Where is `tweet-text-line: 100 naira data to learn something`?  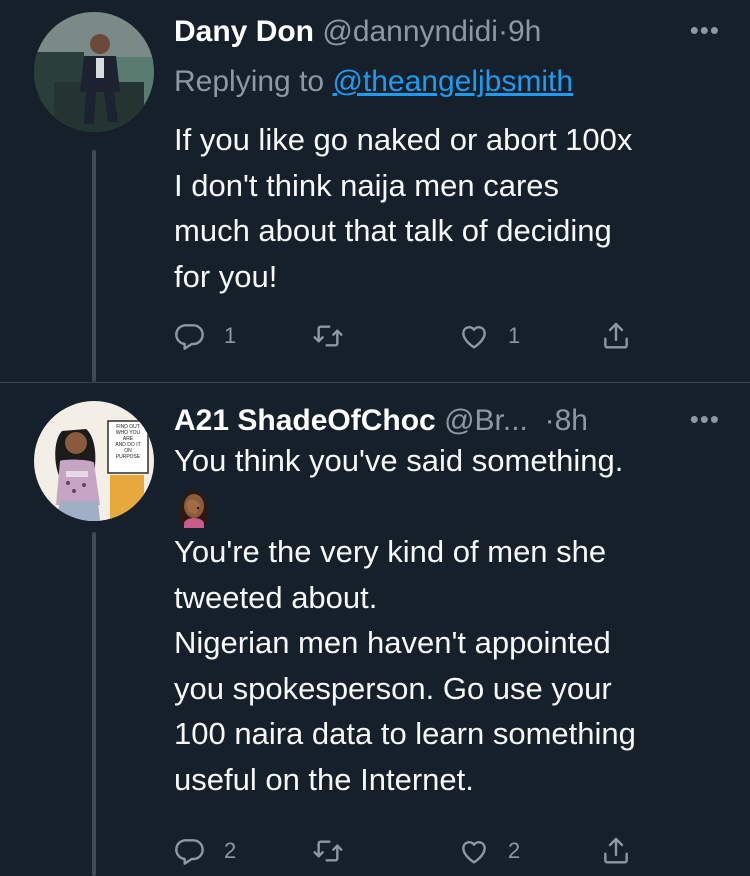 tweet-text-line: 100 naira data to learn something is located at coordinates (405, 733).